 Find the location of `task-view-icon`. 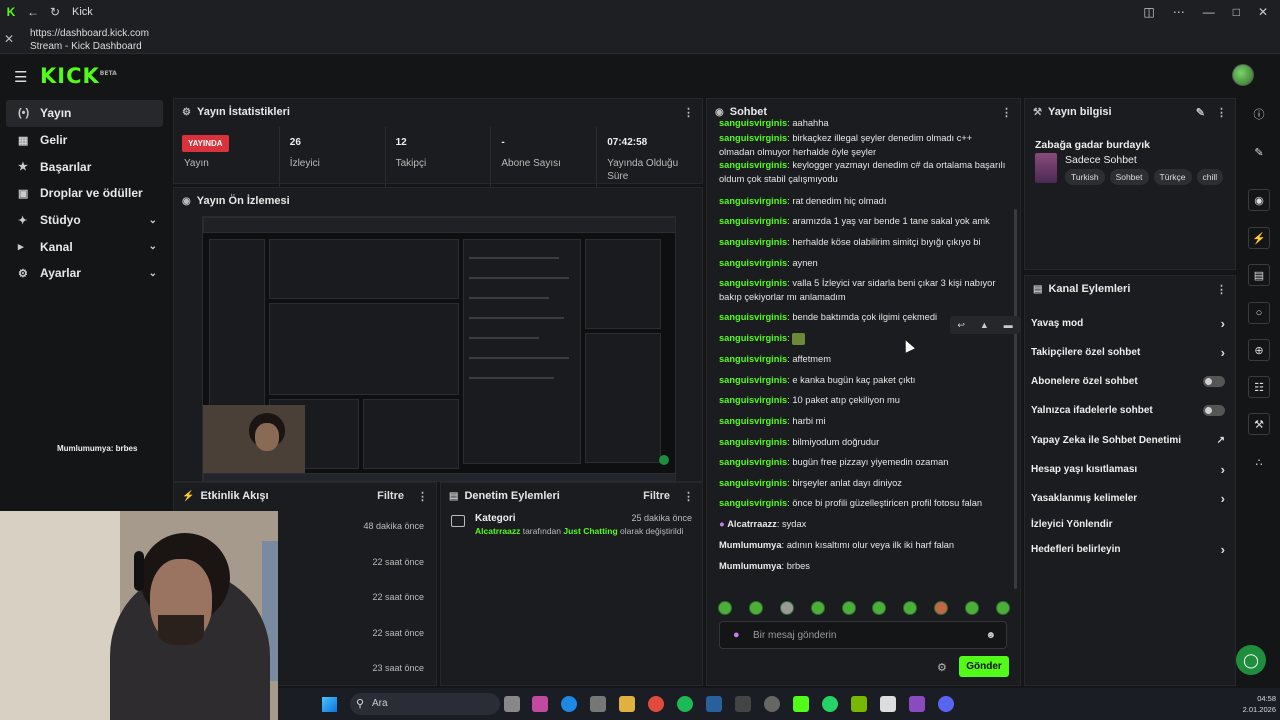

task-view-icon is located at coordinates (512, 704).